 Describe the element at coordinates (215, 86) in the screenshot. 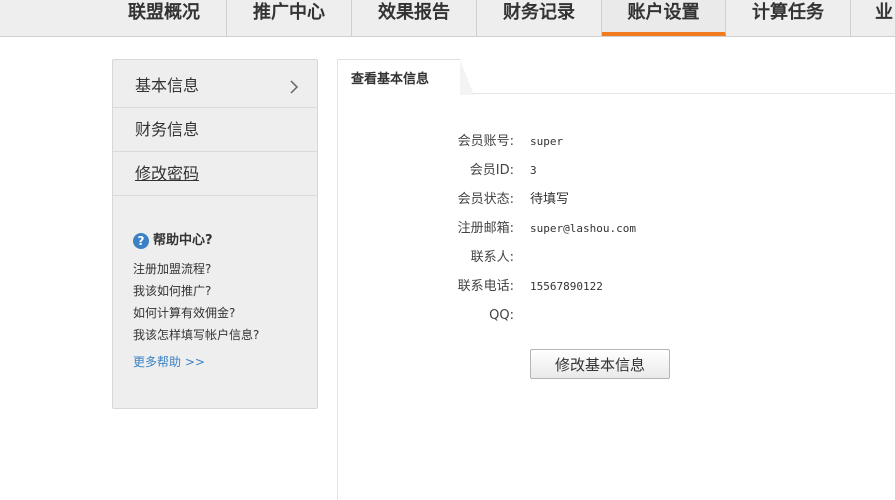

I see `sidebar-item-basic-info: 基本信息` at that location.